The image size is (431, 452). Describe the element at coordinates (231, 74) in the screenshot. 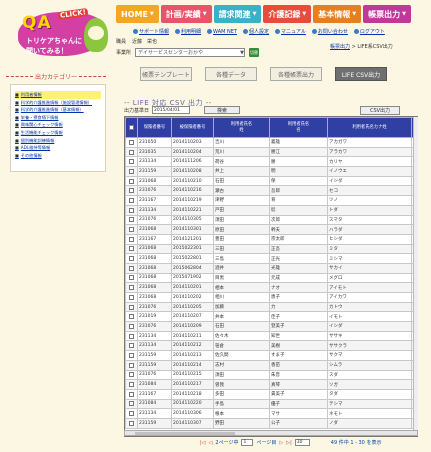

I see `tab-1: 各種データ` at that location.